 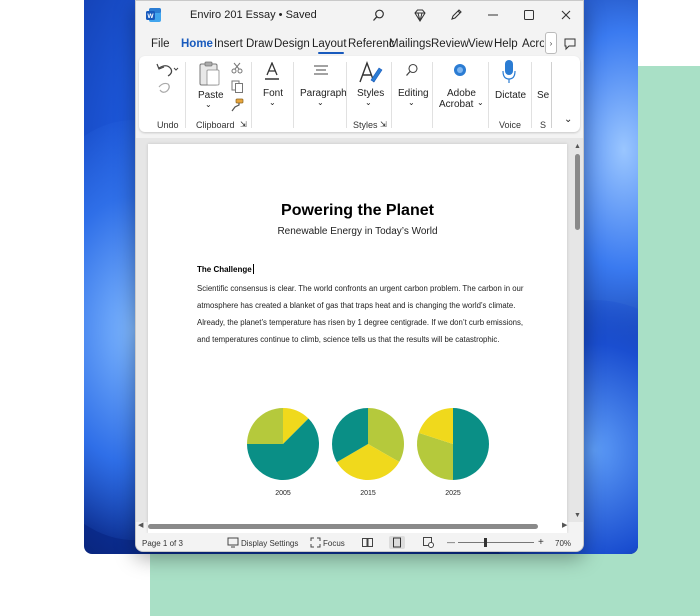 I want to click on group-label-clipboard: Clipboard, so click(x=215, y=125).